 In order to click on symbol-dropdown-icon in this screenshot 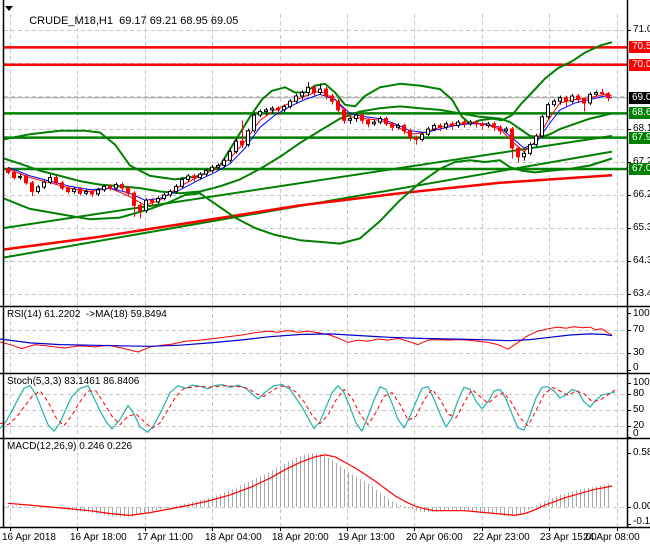, I will do `click(9, 8)`.